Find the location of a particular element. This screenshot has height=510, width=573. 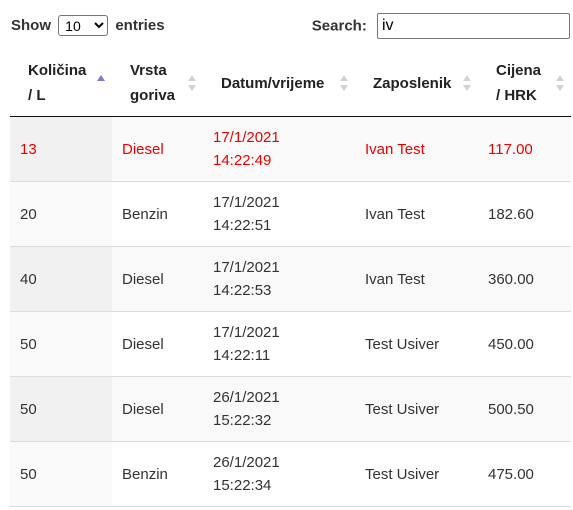

column-header-zaposlenik: Zaposlenik is located at coordinates (416, 83).